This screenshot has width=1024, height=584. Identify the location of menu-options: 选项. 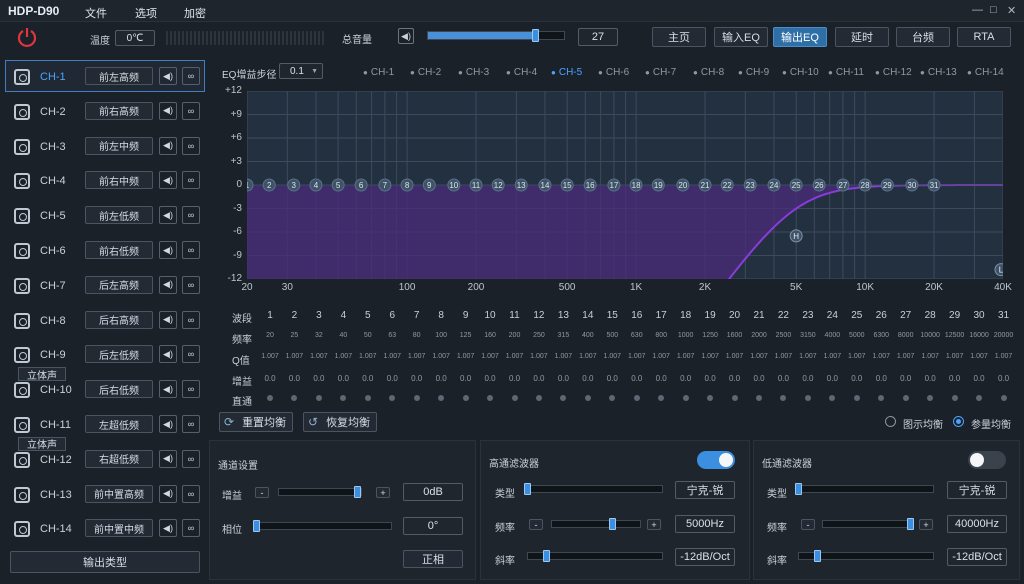
(146, 13).